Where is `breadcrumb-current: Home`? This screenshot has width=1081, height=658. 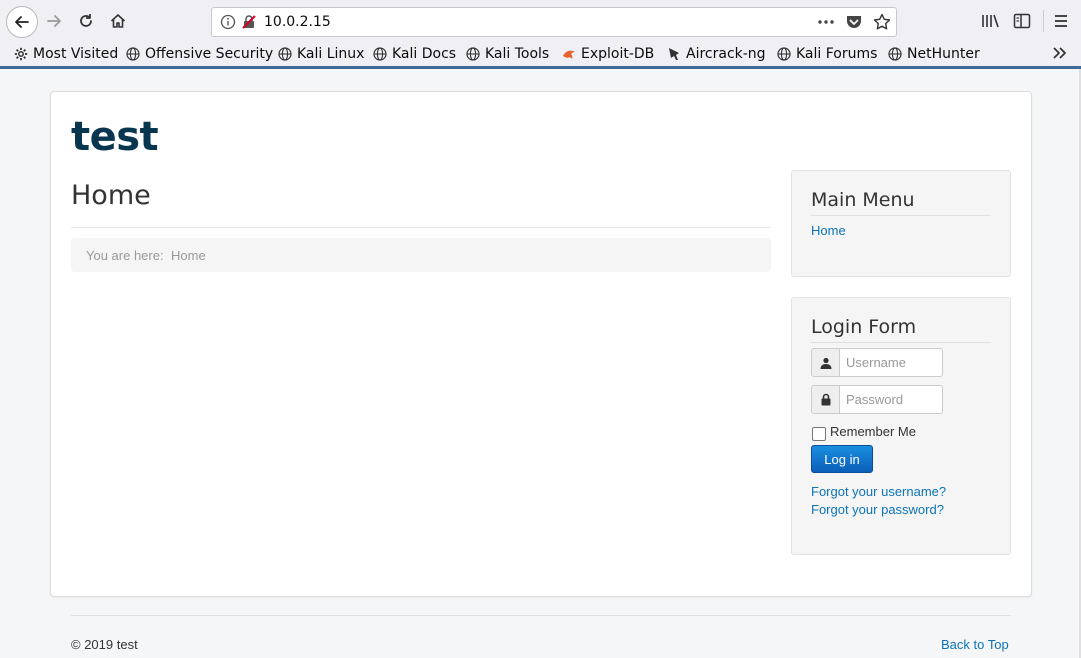
breadcrumb-current: Home is located at coordinates (188, 255).